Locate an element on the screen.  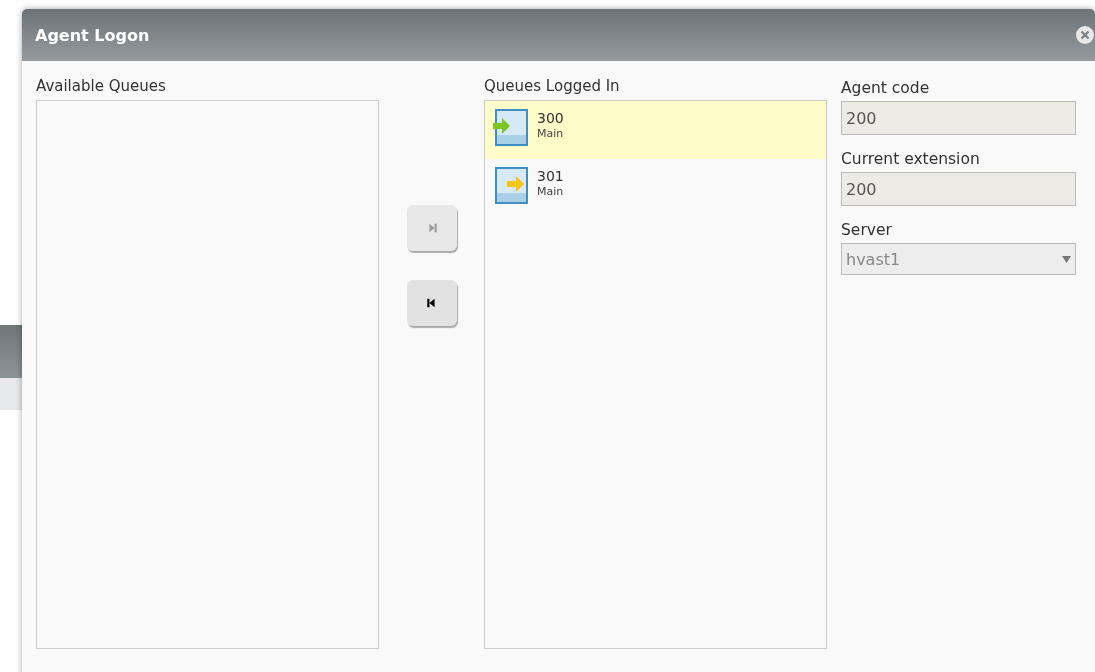
queue-number: 300 is located at coordinates (550, 118).